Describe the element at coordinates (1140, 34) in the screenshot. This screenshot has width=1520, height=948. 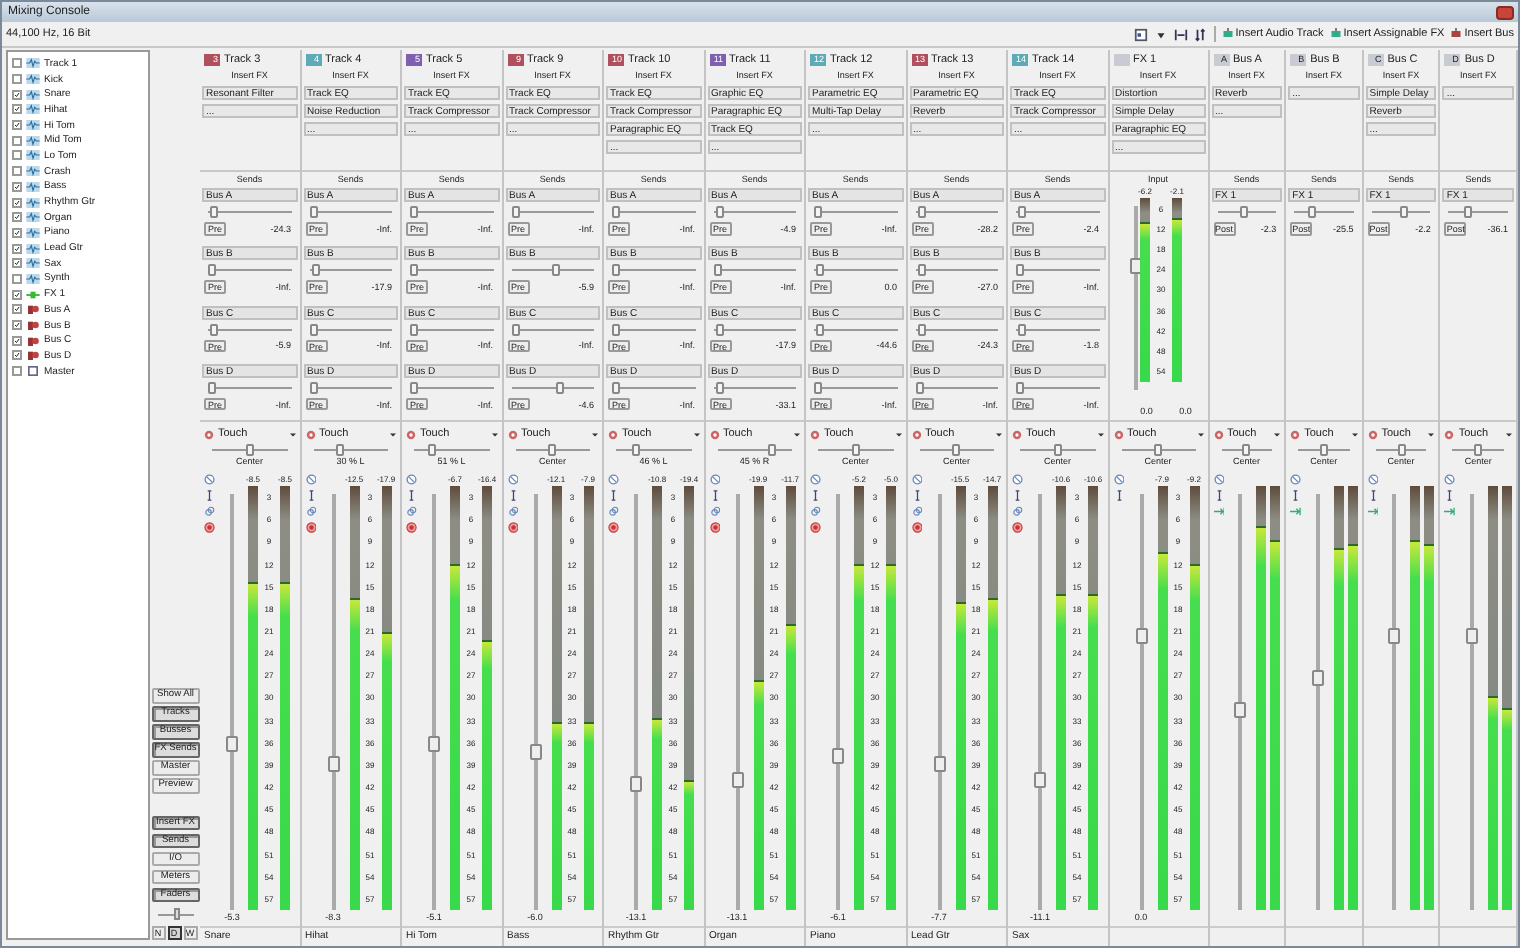
I see `panel-icon` at that location.